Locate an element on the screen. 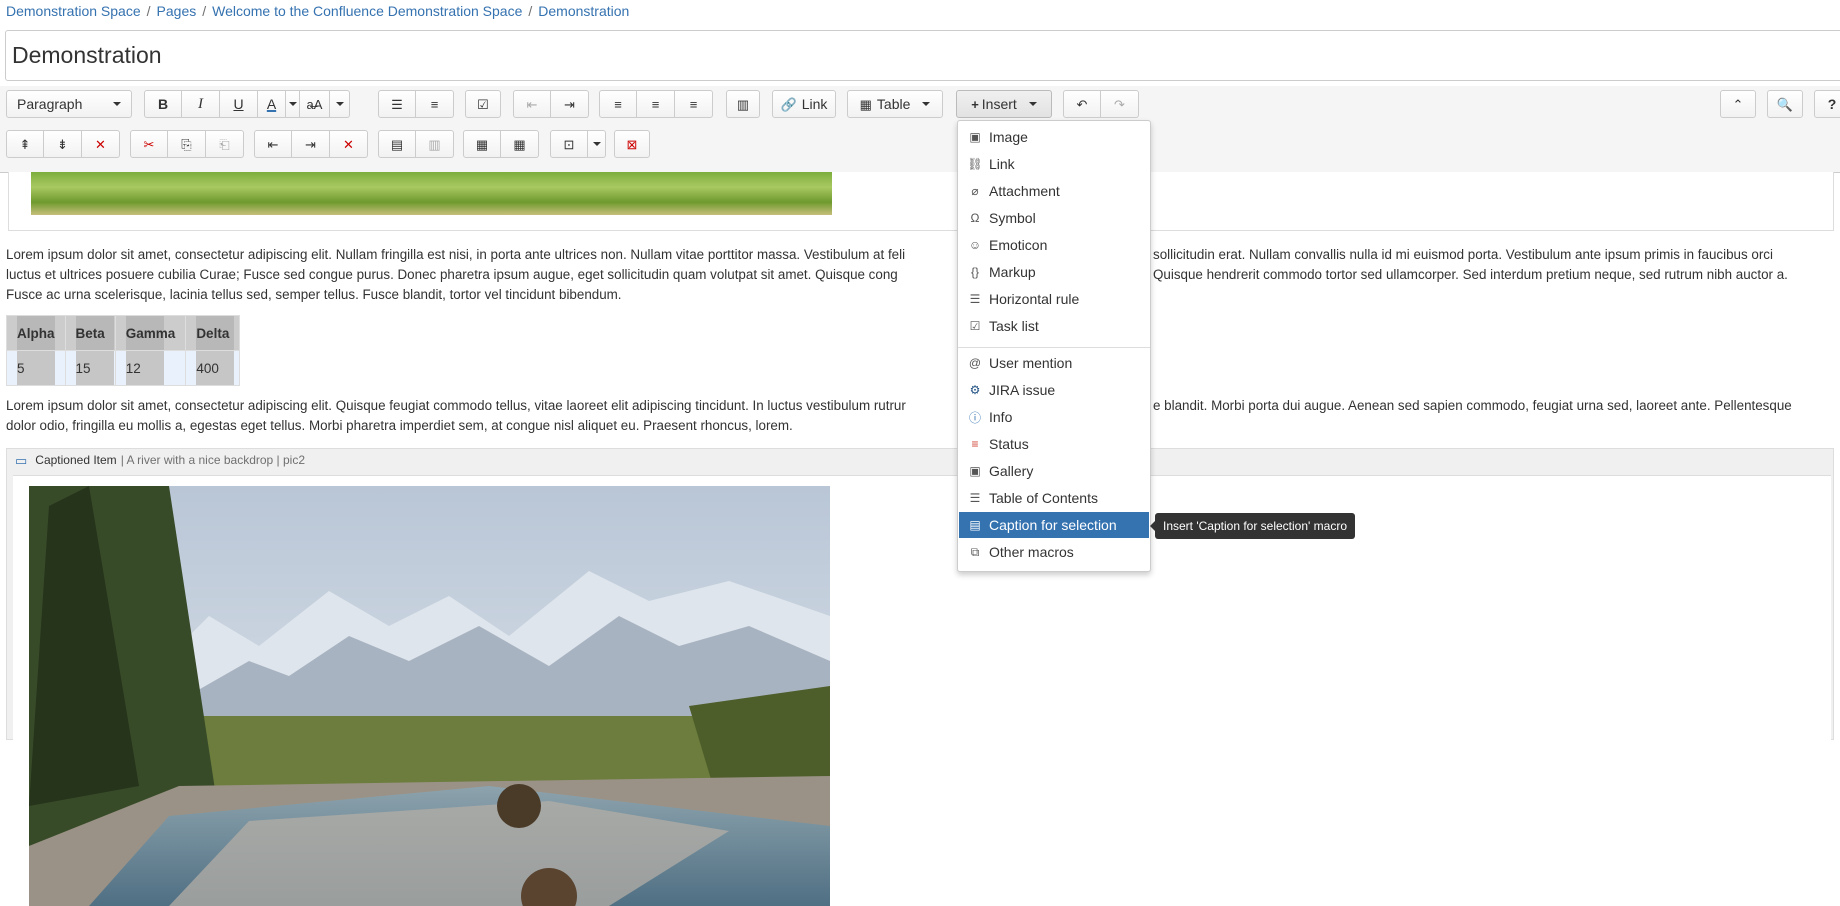  indent-group: ⇤ ⇥ is located at coordinates (551, 104).